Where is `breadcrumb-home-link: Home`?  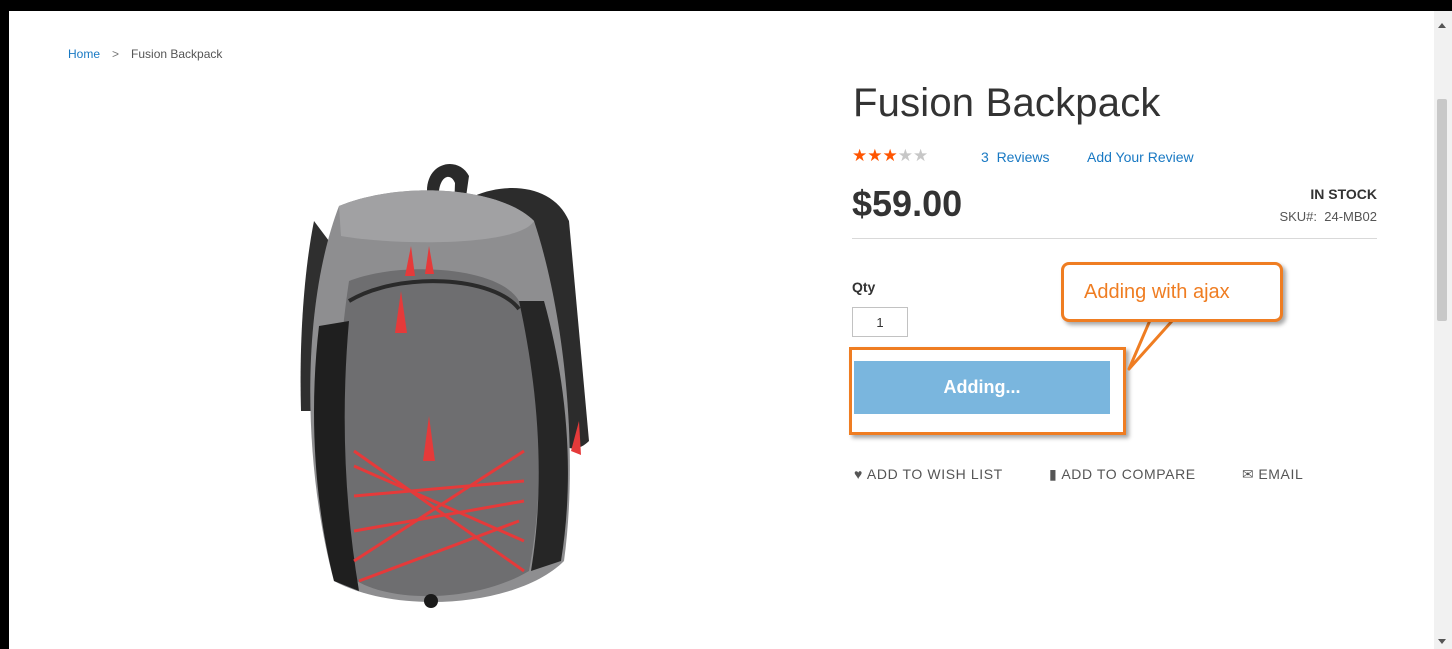 breadcrumb-home-link: Home is located at coordinates (84, 54).